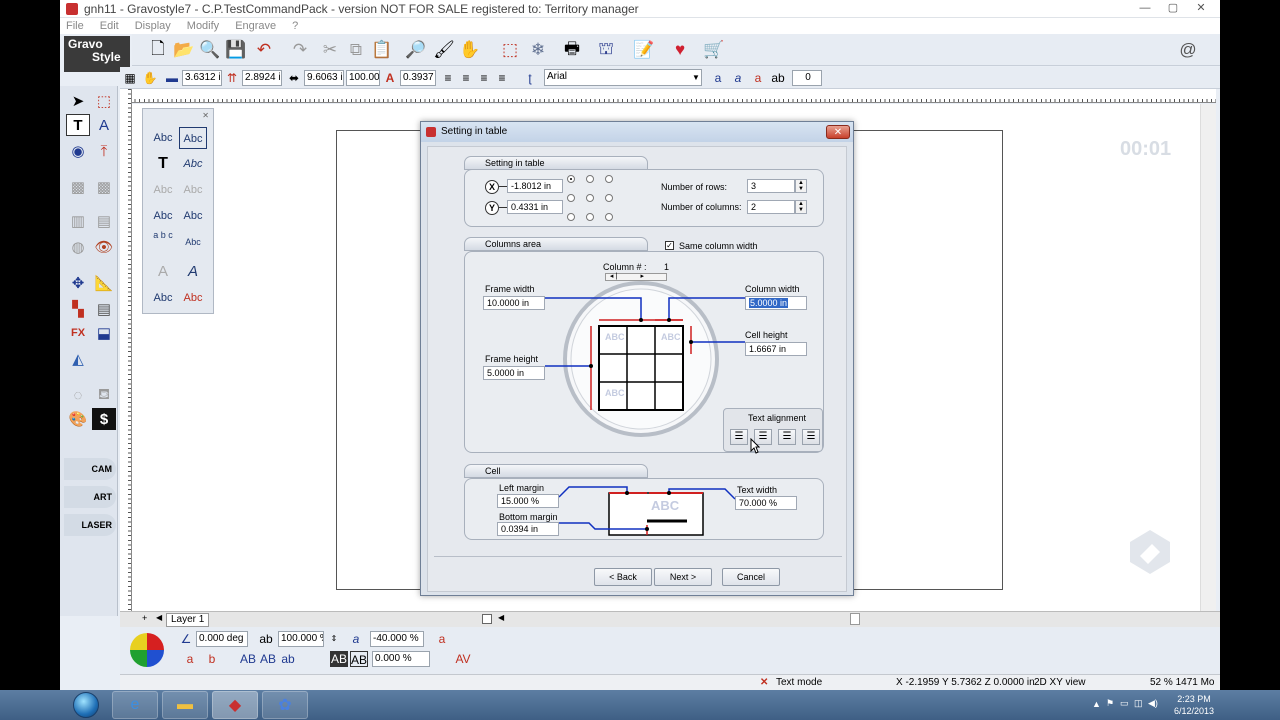  I want to click on justify-icon: ≡, so click(502, 78).